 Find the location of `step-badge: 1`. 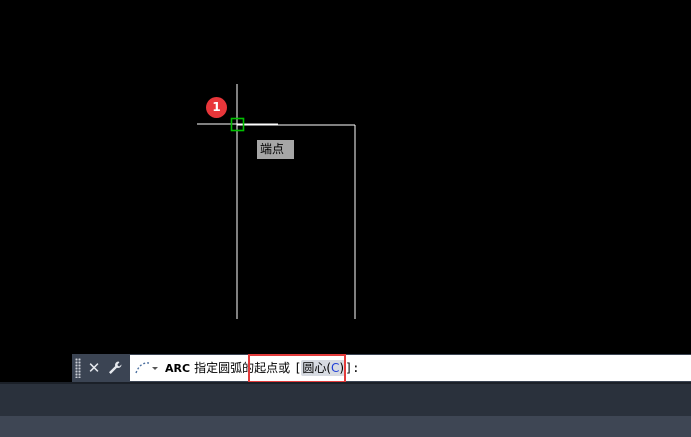

step-badge: 1 is located at coordinates (216, 107).